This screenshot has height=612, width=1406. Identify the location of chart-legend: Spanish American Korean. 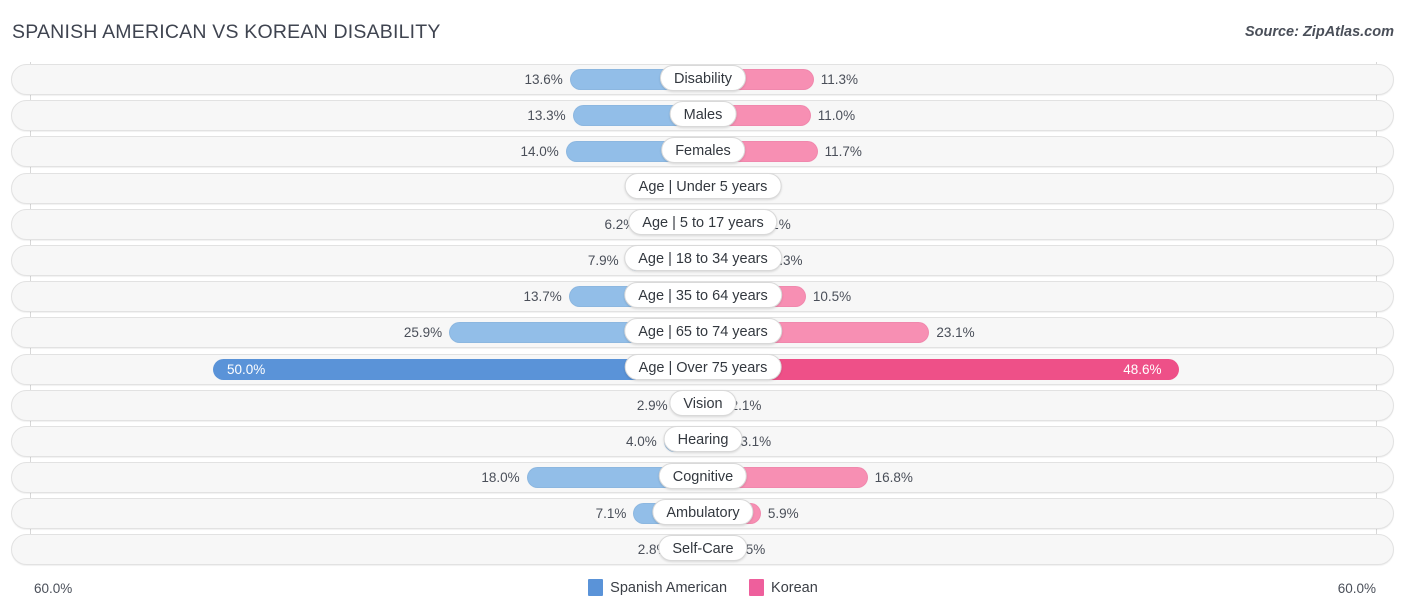
(703, 587).